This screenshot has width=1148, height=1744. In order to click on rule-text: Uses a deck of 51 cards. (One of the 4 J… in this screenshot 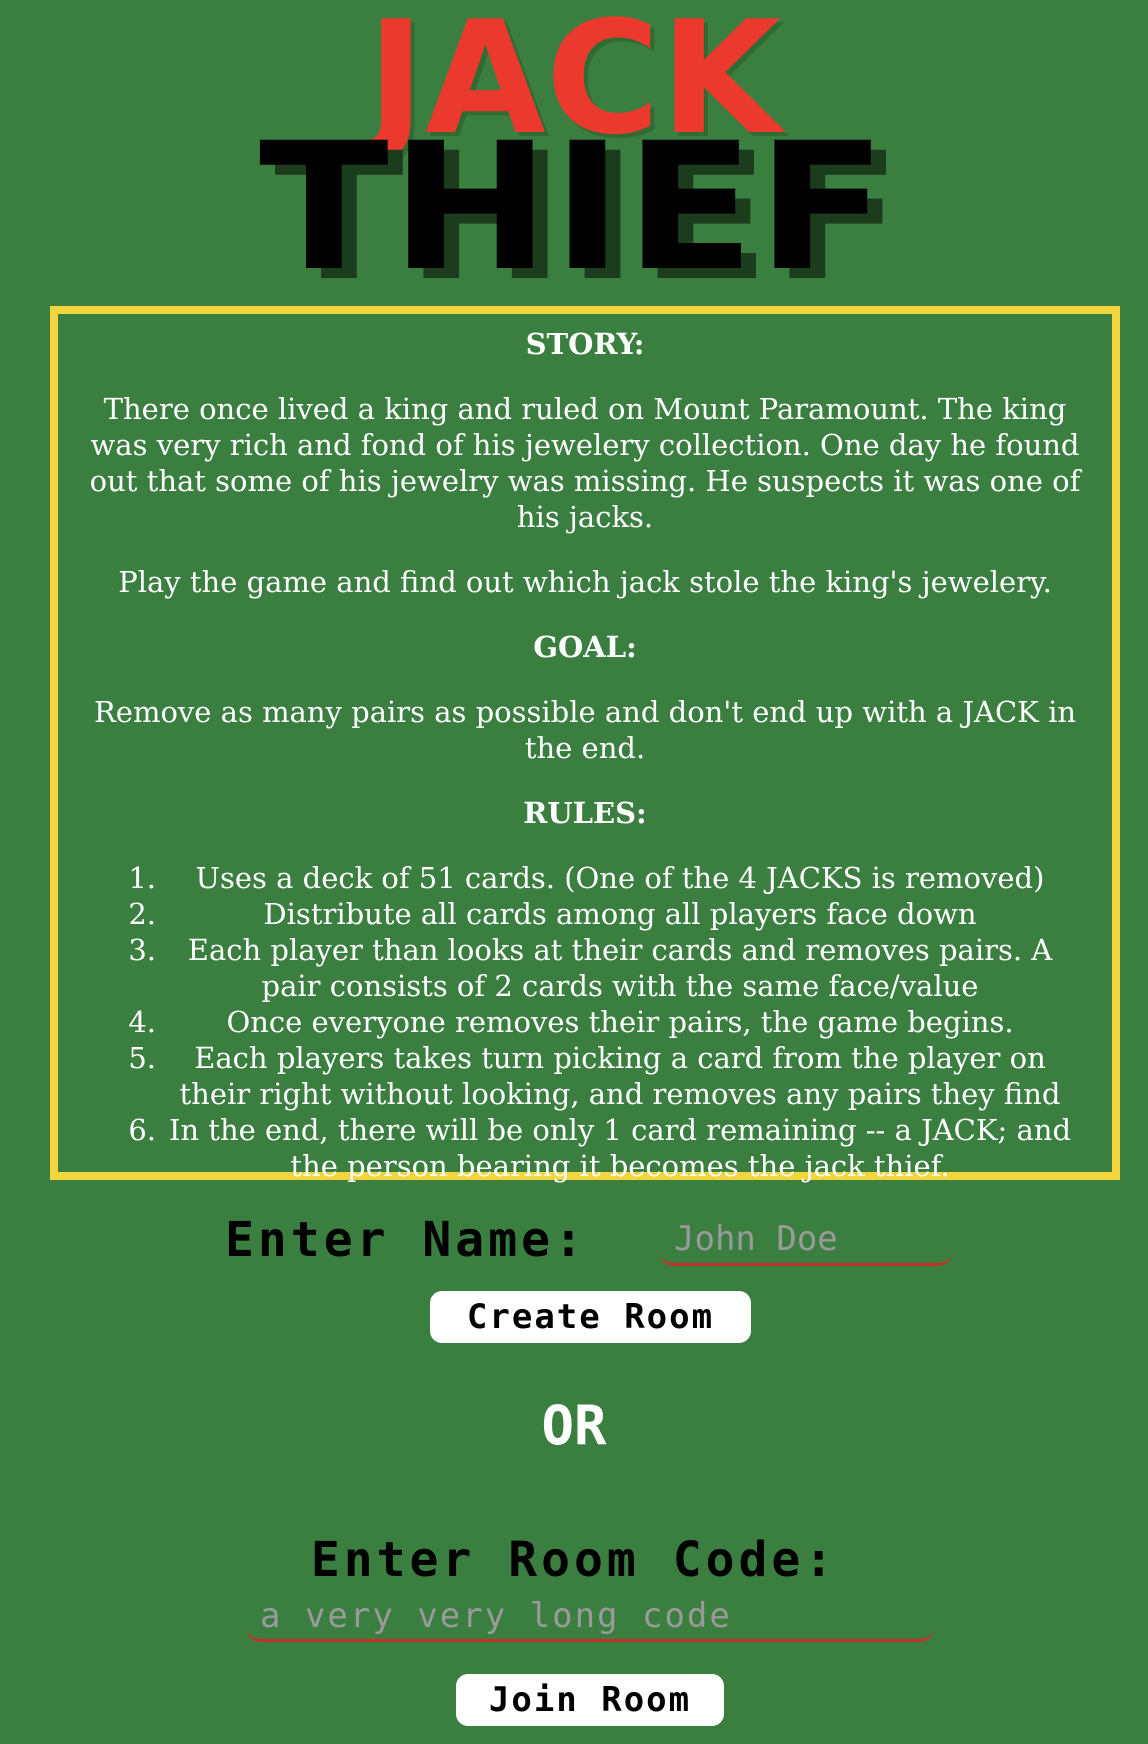, I will do `click(620, 878)`.